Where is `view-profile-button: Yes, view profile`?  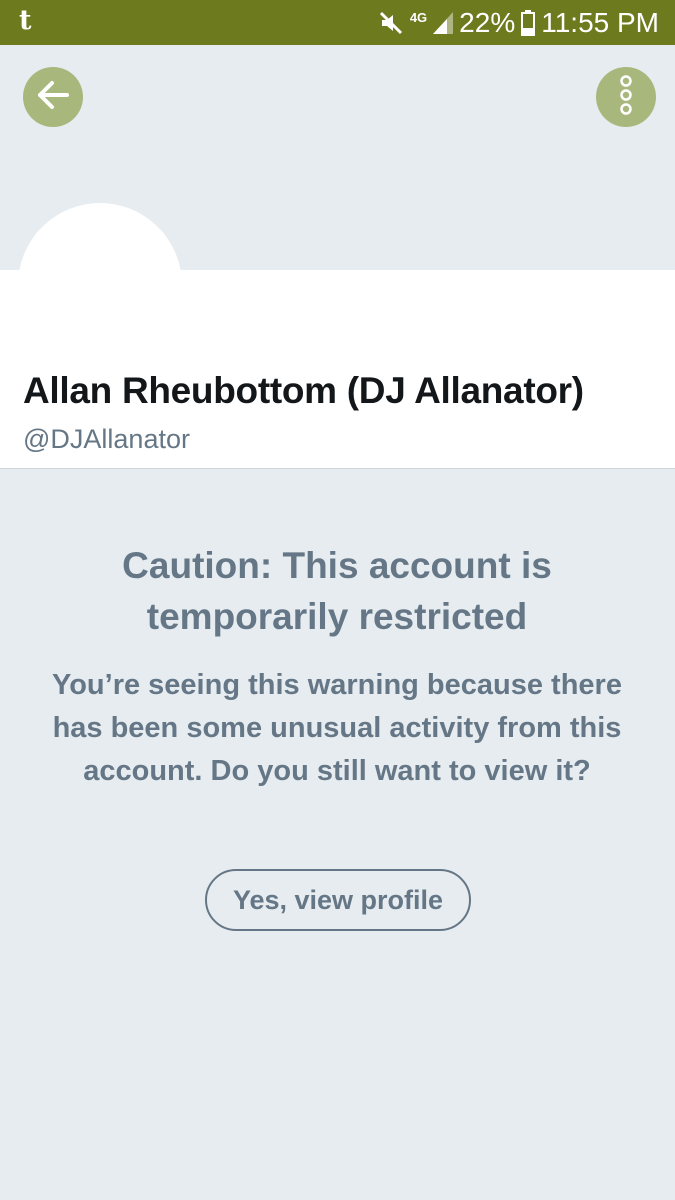 view-profile-button: Yes, view profile is located at coordinates (338, 900).